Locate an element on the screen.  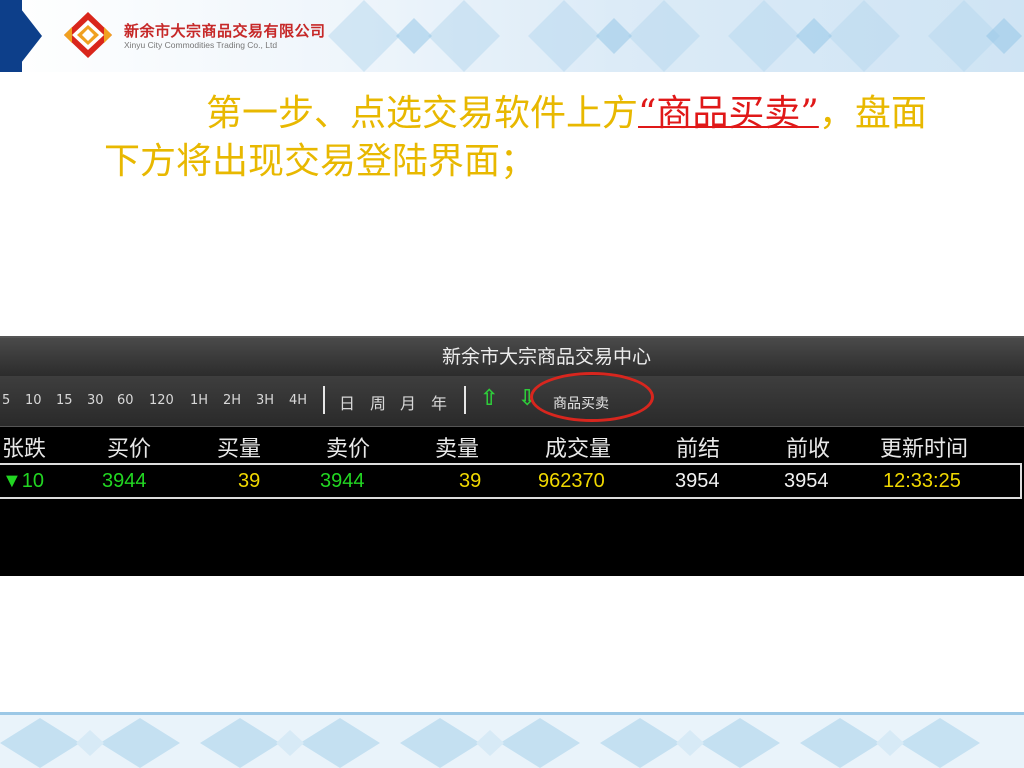
arrow-up-icon: ⇧ is located at coordinates (489, 398).